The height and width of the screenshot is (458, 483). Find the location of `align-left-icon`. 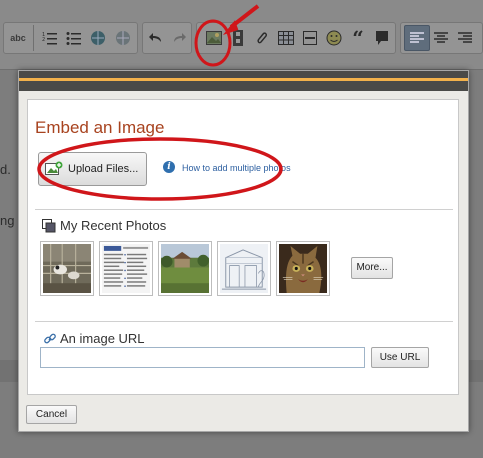

align-left-icon is located at coordinates (417, 38).